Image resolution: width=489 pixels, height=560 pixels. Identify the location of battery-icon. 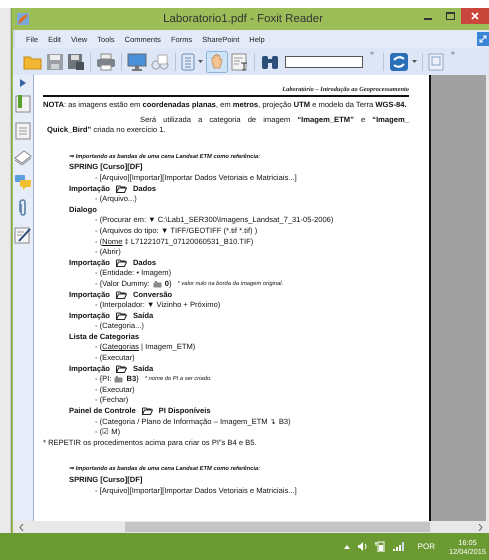
(379, 546).